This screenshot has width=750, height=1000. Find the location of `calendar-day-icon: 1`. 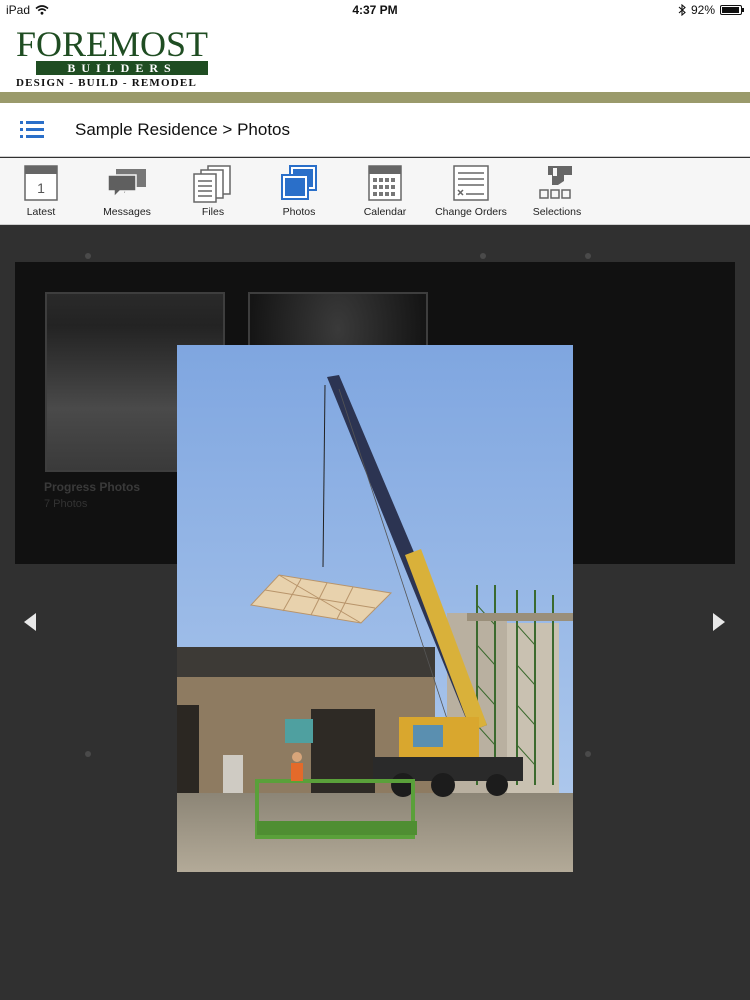

calendar-day-icon: 1 is located at coordinates (41, 183).